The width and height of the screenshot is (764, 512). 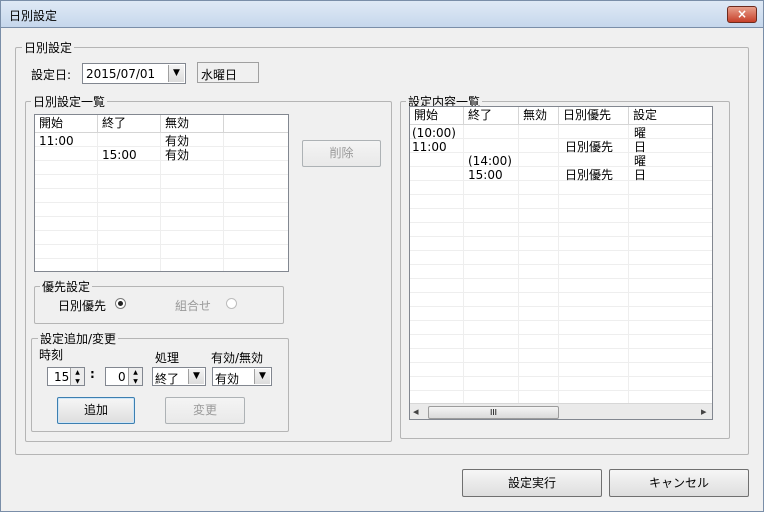 What do you see at coordinates (670, 115) in the screenshot?
I see `column-header-setting: 設定` at bounding box center [670, 115].